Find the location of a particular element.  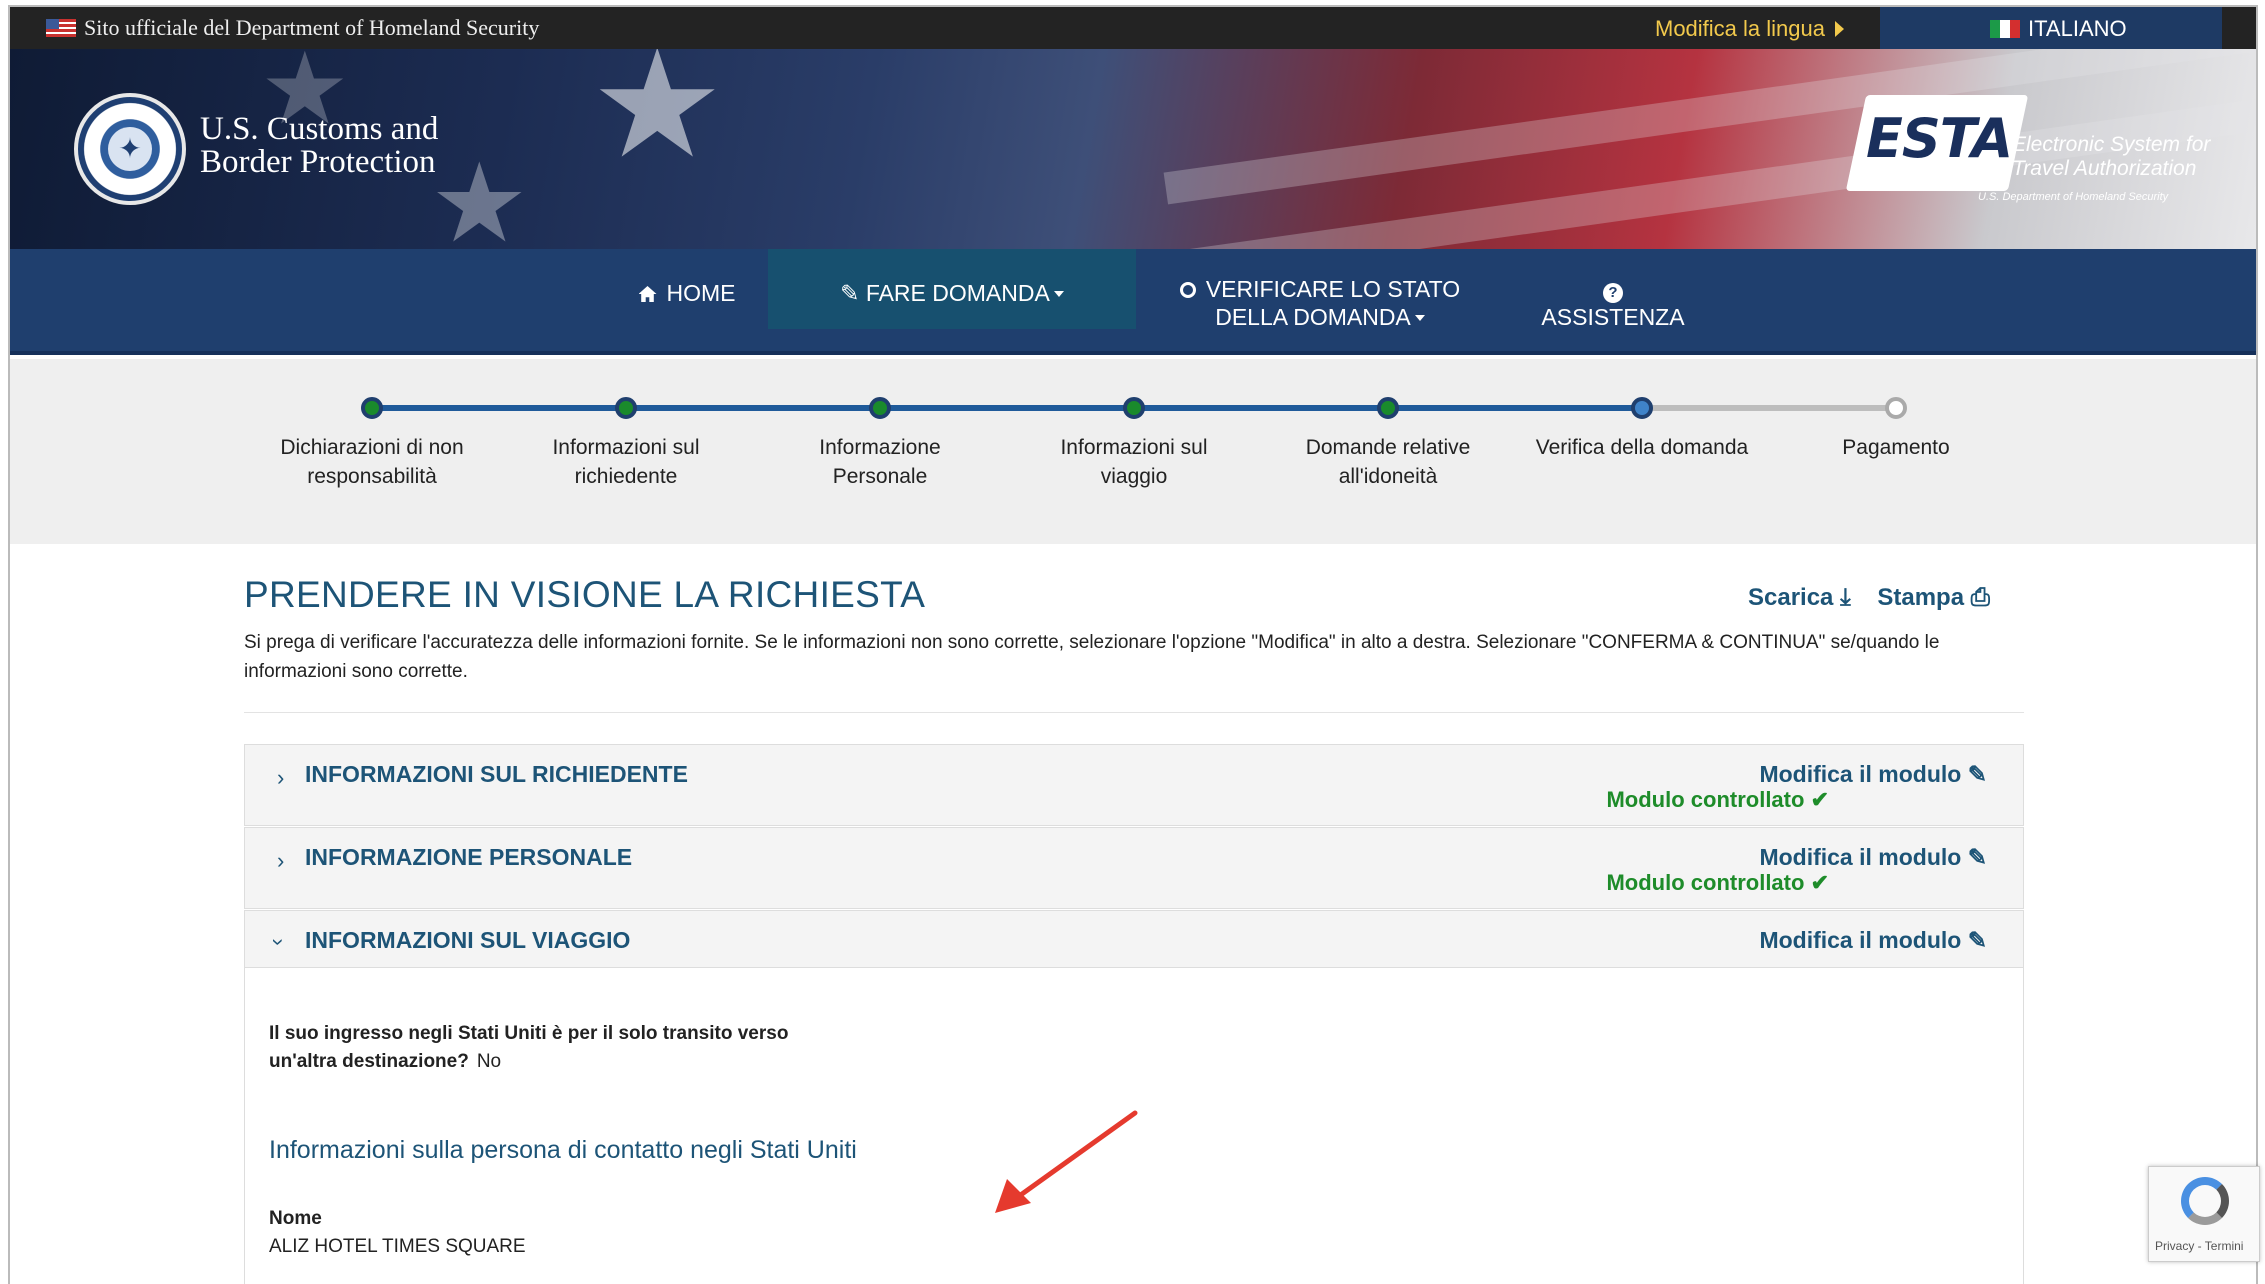

recaptcha-links: Privacy - Termini is located at coordinates (2199, 1246).